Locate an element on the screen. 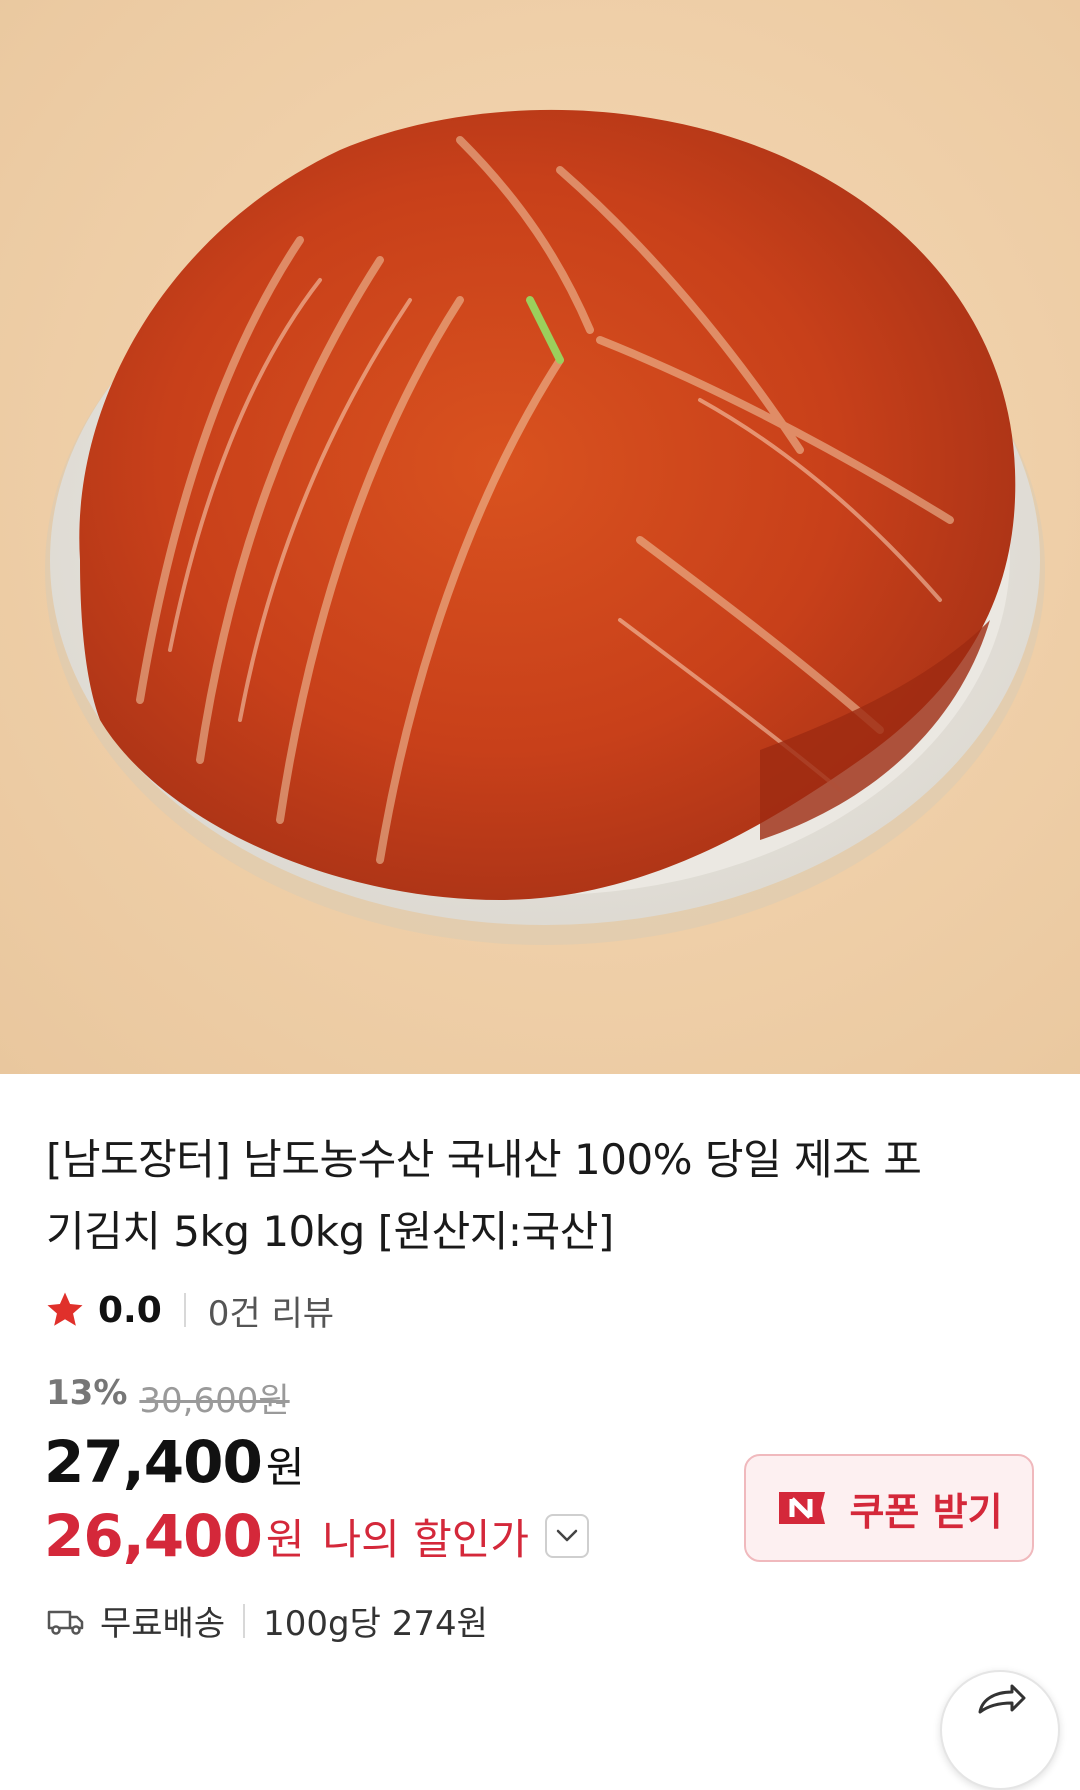 This screenshot has width=1080, height=1790. shipping-row: 무료배송 100g당 274원 is located at coordinates (267, 1620).